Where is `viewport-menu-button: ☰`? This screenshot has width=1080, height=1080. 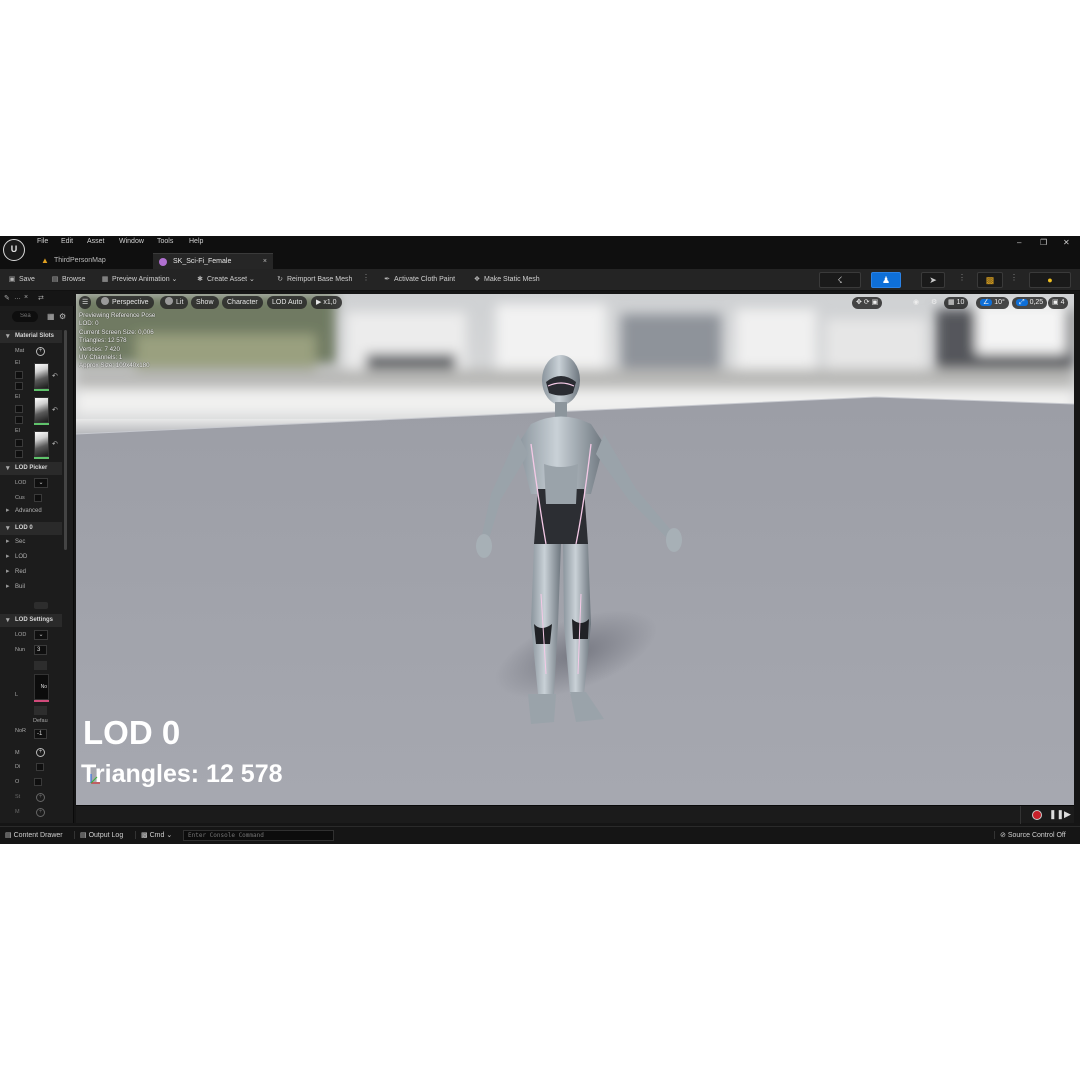
viewport-menu-button: ☰ is located at coordinates (85, 302).